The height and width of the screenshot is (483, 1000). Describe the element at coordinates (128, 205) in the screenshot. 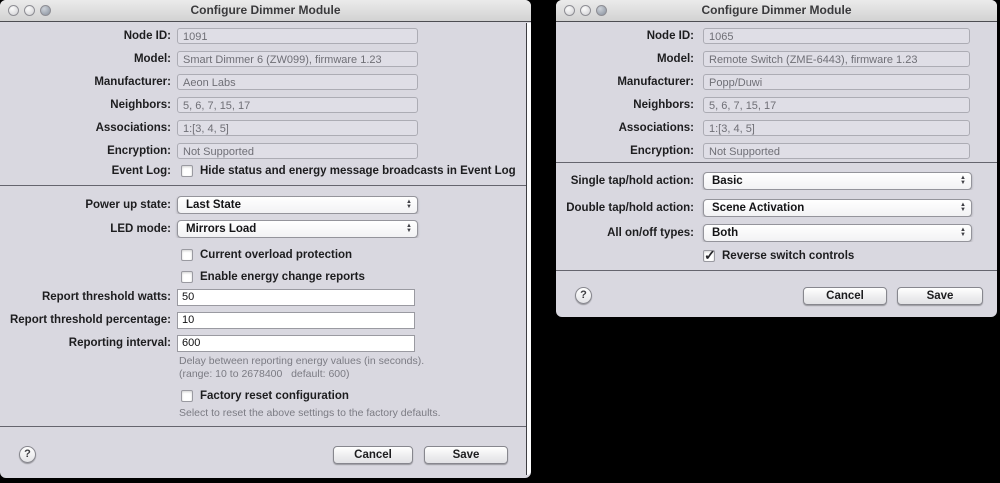

I see `power-up-state-label: Power up state:` at that location.